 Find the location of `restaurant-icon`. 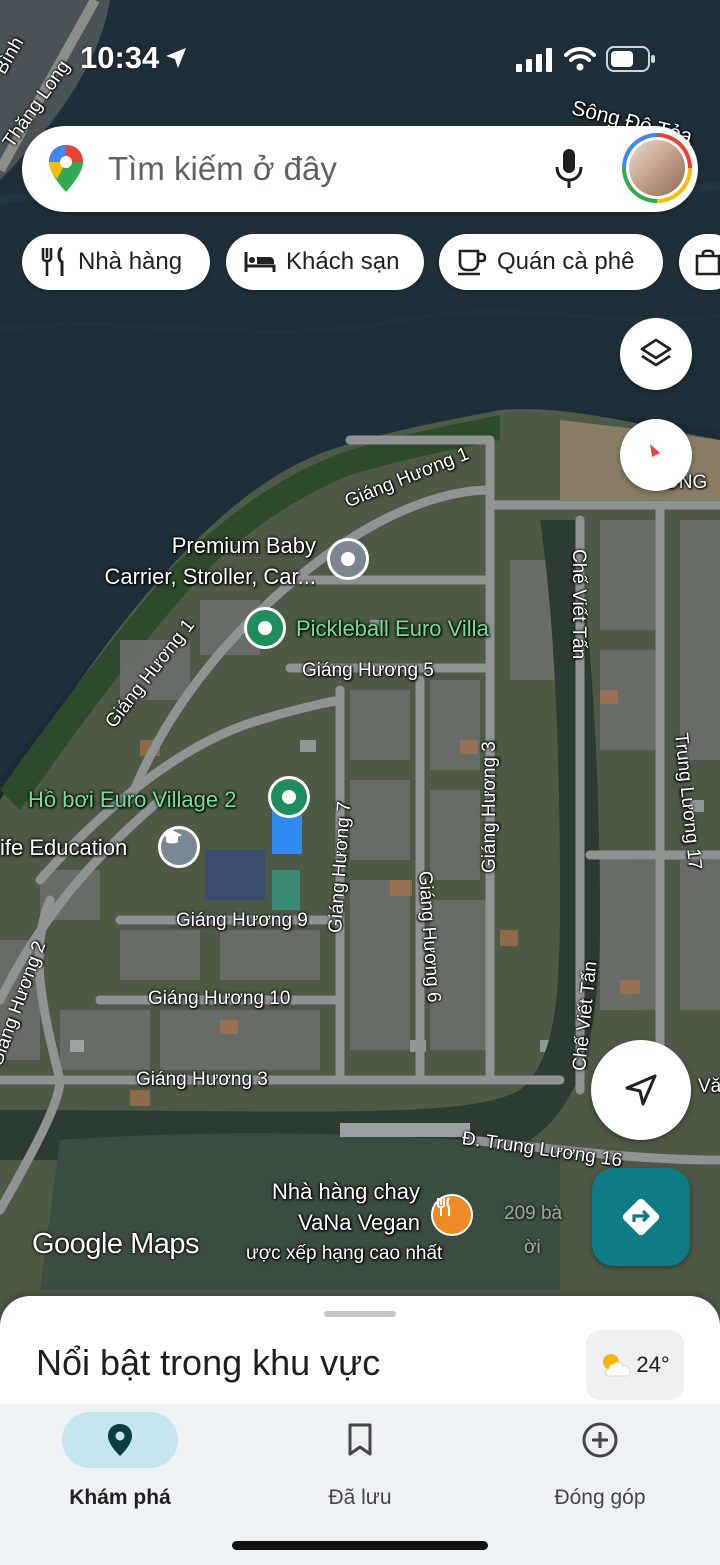

restaurant-icon is located at coordinates (52, 261).